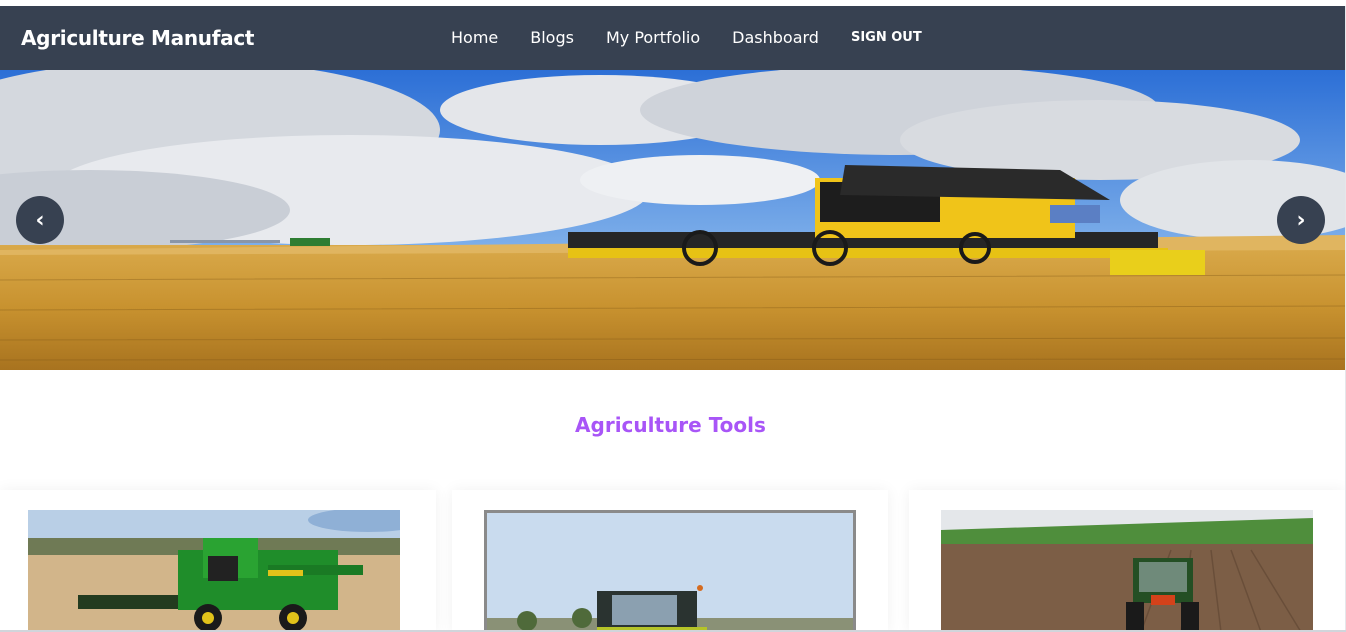 The width and height of the screenshot is (1346, 632). I want to click on carousel-prev-button: ‹, so click(40, 220).